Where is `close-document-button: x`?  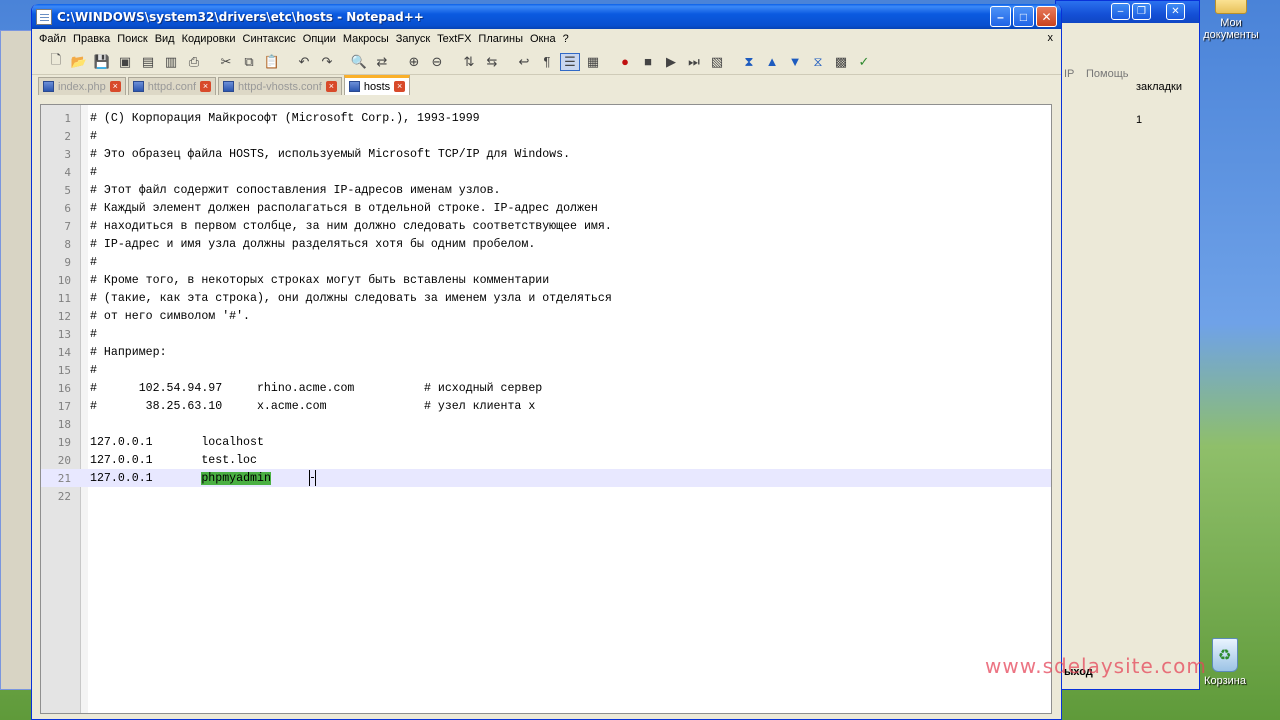
close-document-button: x is located at coordinates (1051, 38).